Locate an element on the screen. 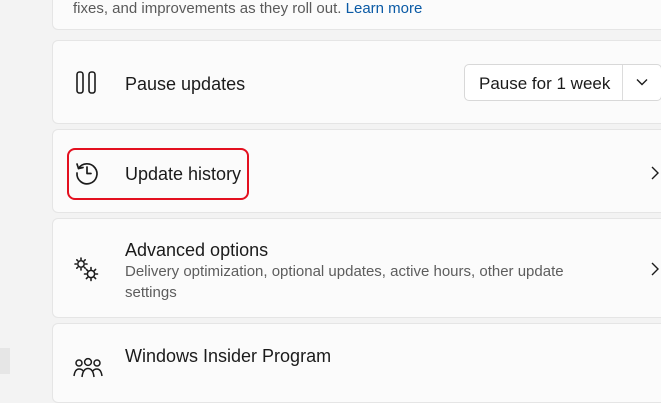  dropdown-divider is located at coordinates (622, 82).